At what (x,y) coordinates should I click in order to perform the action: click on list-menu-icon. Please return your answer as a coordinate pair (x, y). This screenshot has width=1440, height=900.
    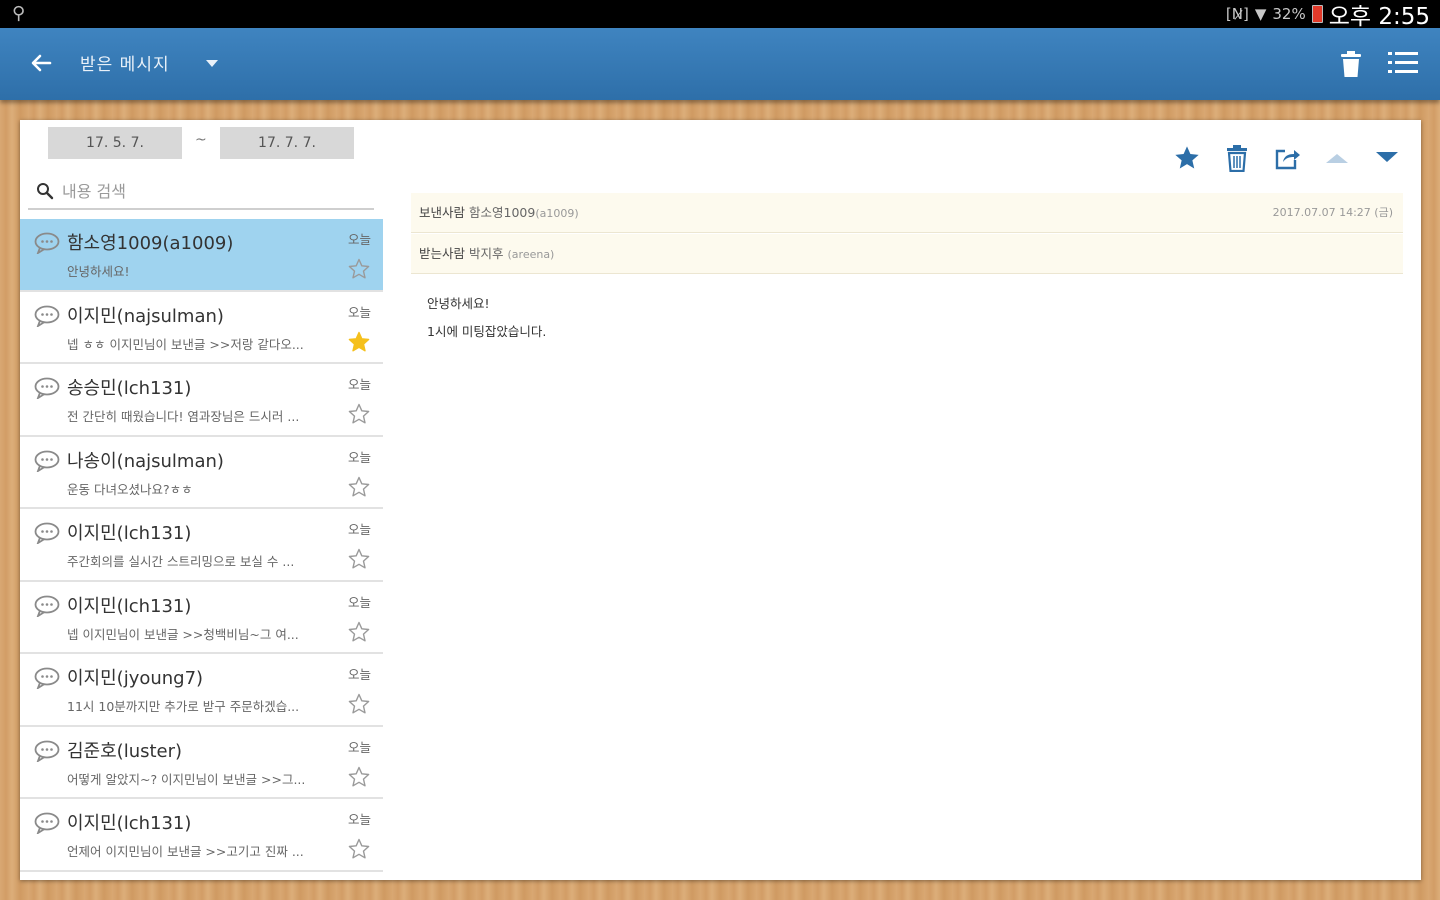
    Looking at the image, I should click on (1403, 63).